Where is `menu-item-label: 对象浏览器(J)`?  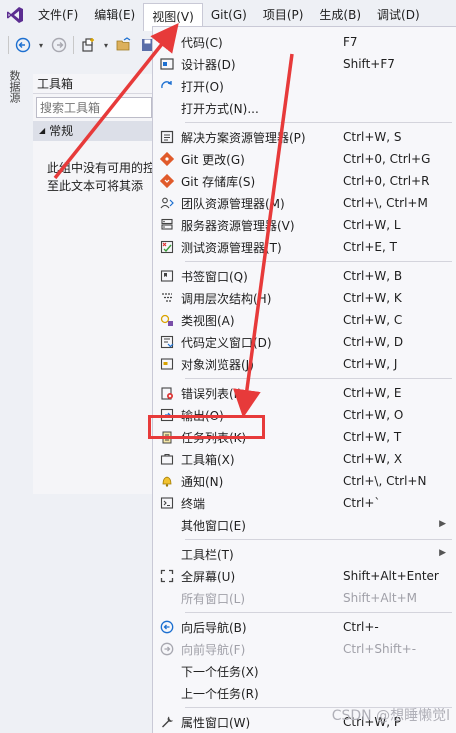
menu-item-label: 对象浏览器(J) is located at coordinates (217, 364).